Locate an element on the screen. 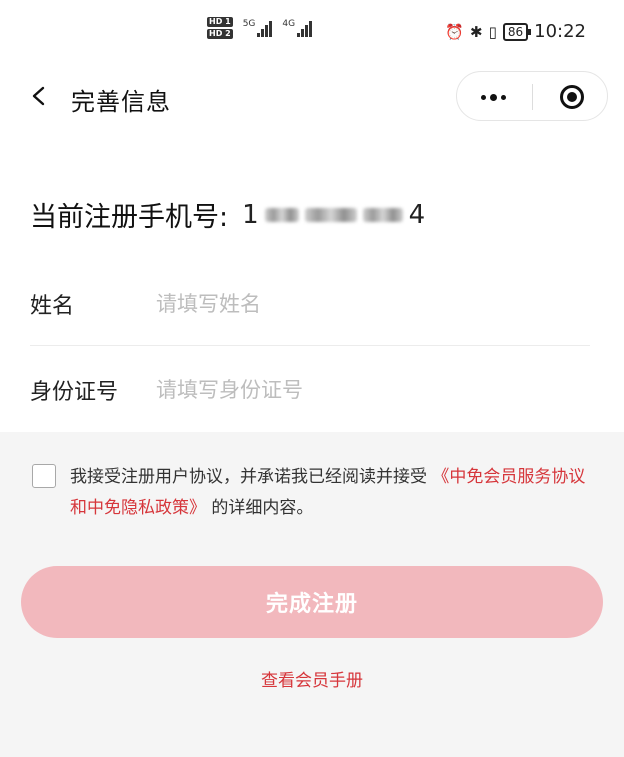 The height and width of the screenshot is (757, 624). capsule-divider is located at coordinates (532, 97).